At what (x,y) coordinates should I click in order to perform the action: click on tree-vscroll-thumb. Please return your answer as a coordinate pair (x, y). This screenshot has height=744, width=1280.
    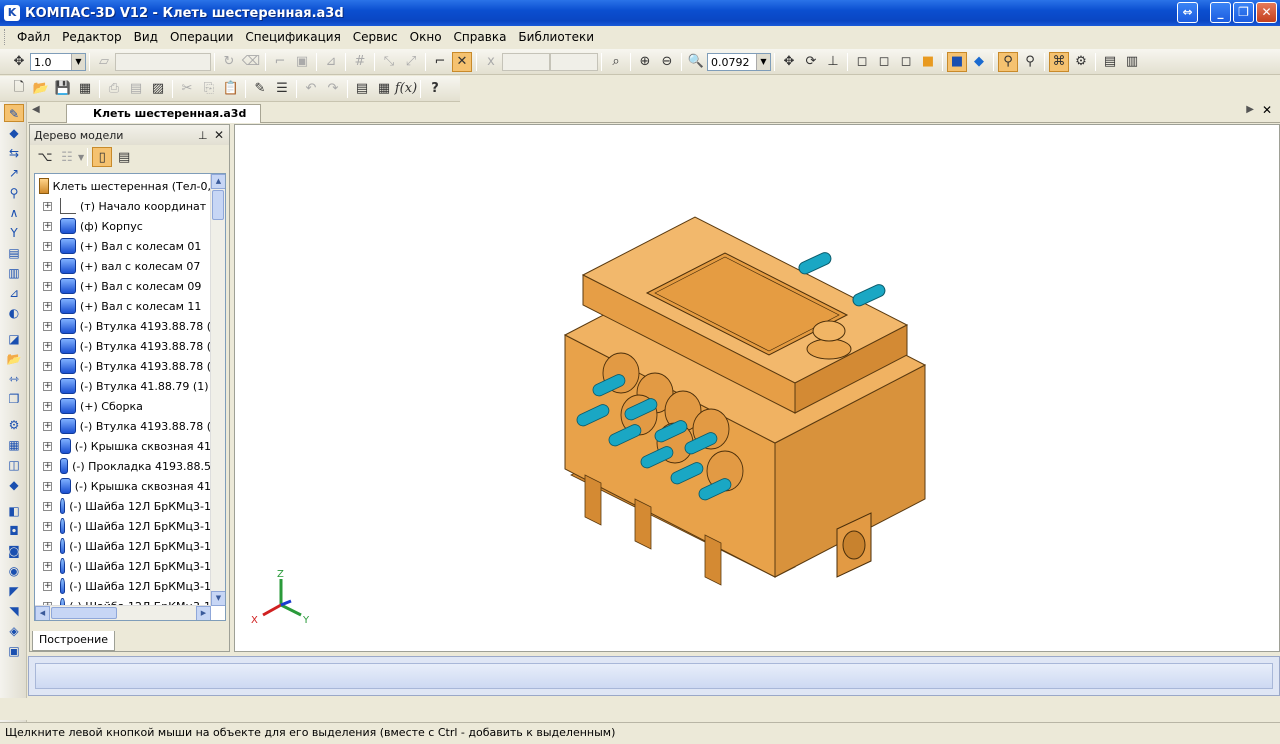
    Looking at the image, I should click on (218, 205).